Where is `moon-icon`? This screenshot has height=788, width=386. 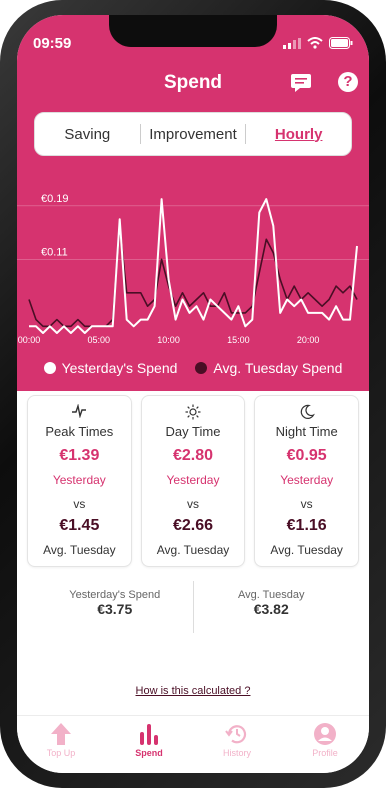 moon-icon is located at coordinates (306, 412).